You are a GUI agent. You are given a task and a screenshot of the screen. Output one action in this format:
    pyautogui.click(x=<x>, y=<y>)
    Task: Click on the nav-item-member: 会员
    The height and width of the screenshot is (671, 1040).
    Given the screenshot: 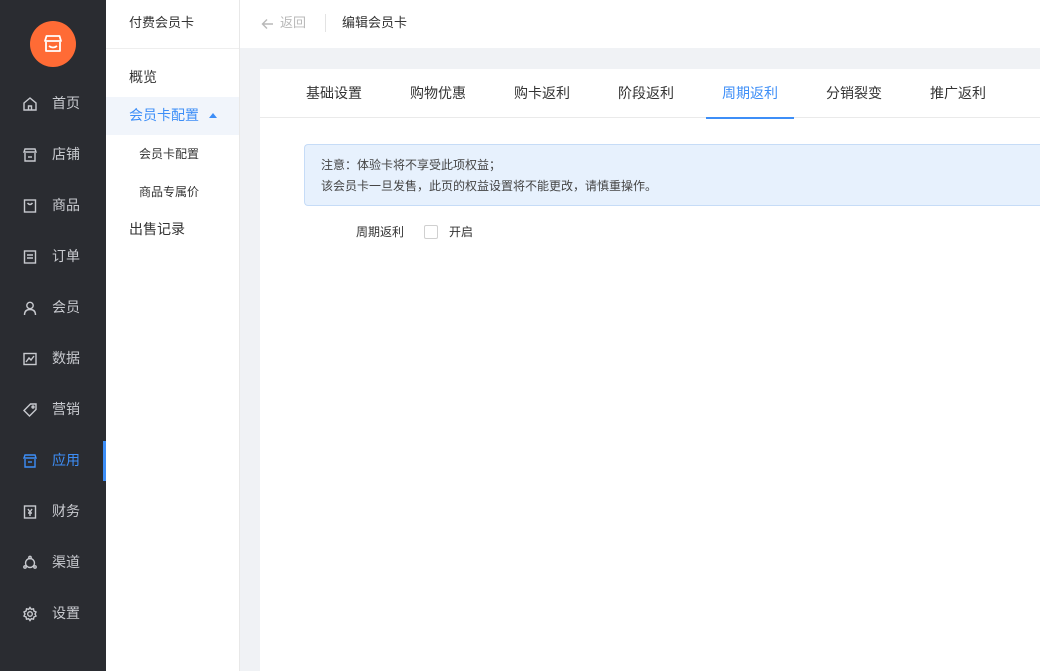 What is the action you would take?
    pyautogui.click(x=53, y=308)
    